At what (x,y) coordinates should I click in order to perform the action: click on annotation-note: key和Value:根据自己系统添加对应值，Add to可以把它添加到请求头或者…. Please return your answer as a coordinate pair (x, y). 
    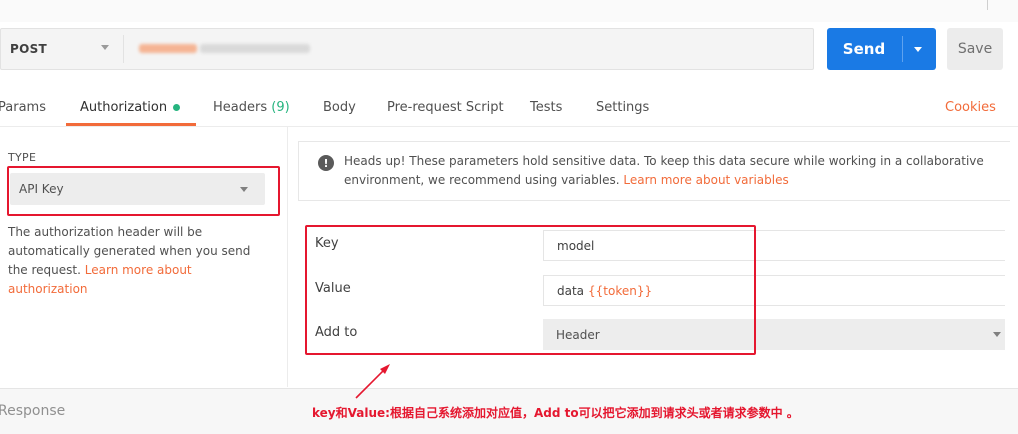
    Looking at the image, I should click on (555, 413).